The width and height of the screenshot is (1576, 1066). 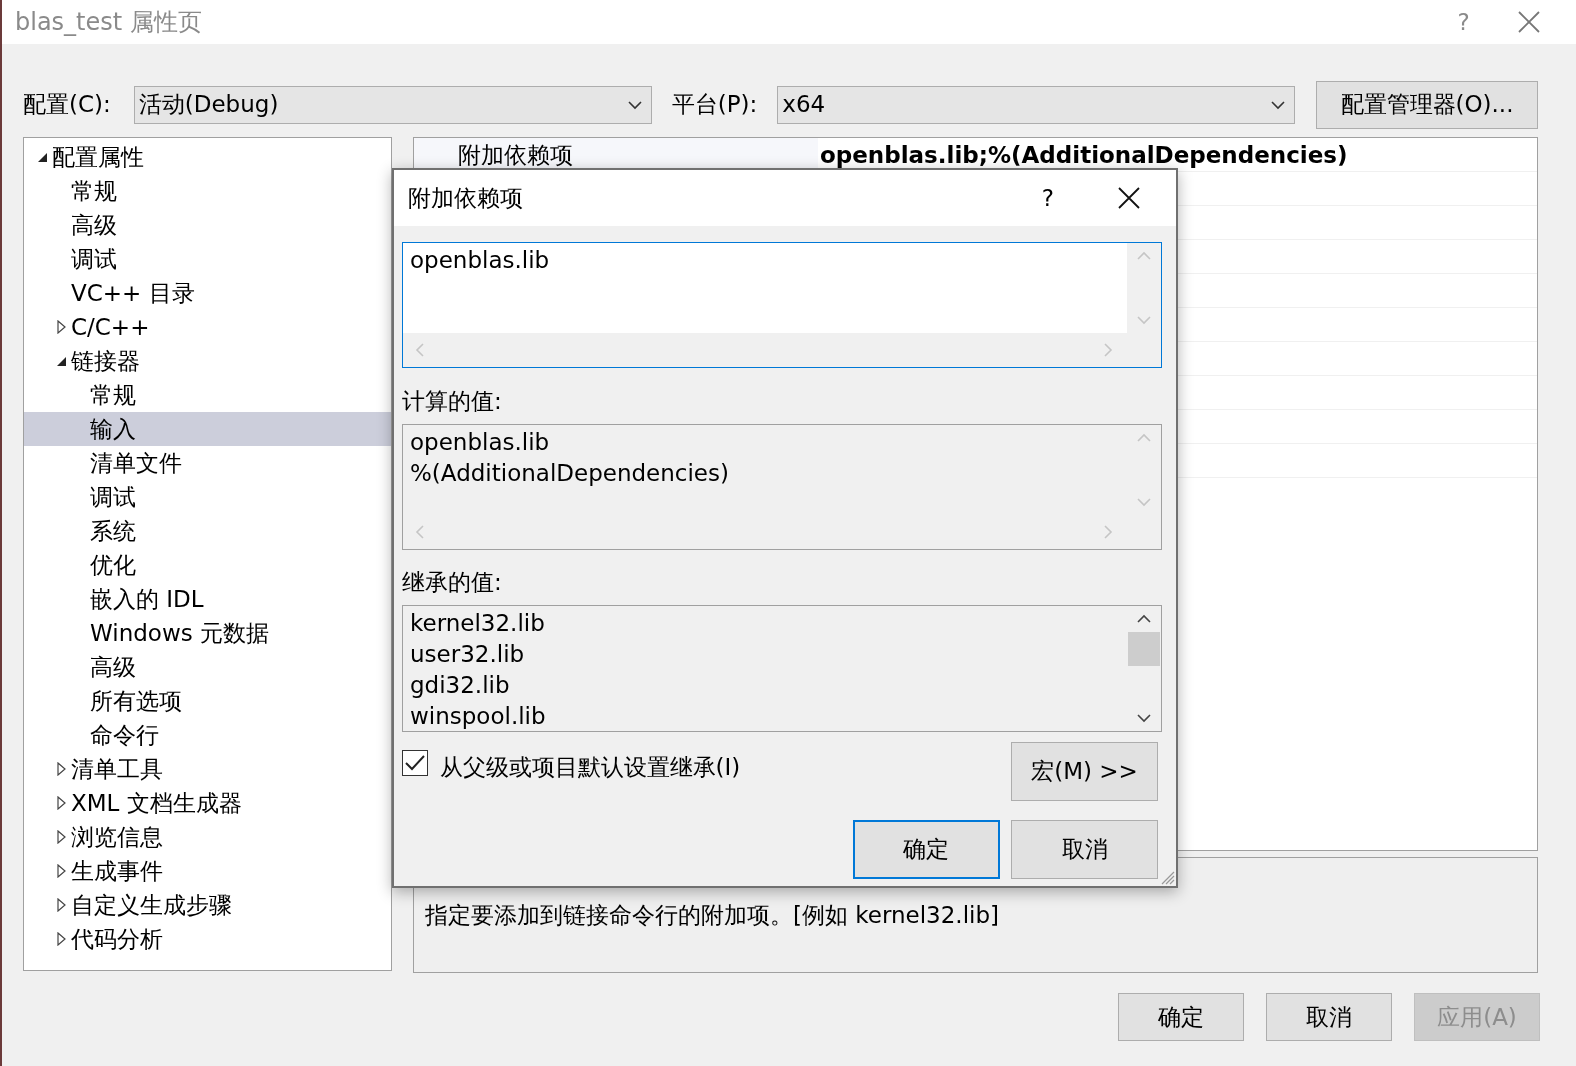 What do you see at coordinates (480, 260) in the screenshot?
I see `field-value: openblas.lib` at bounding box center [480, 260].